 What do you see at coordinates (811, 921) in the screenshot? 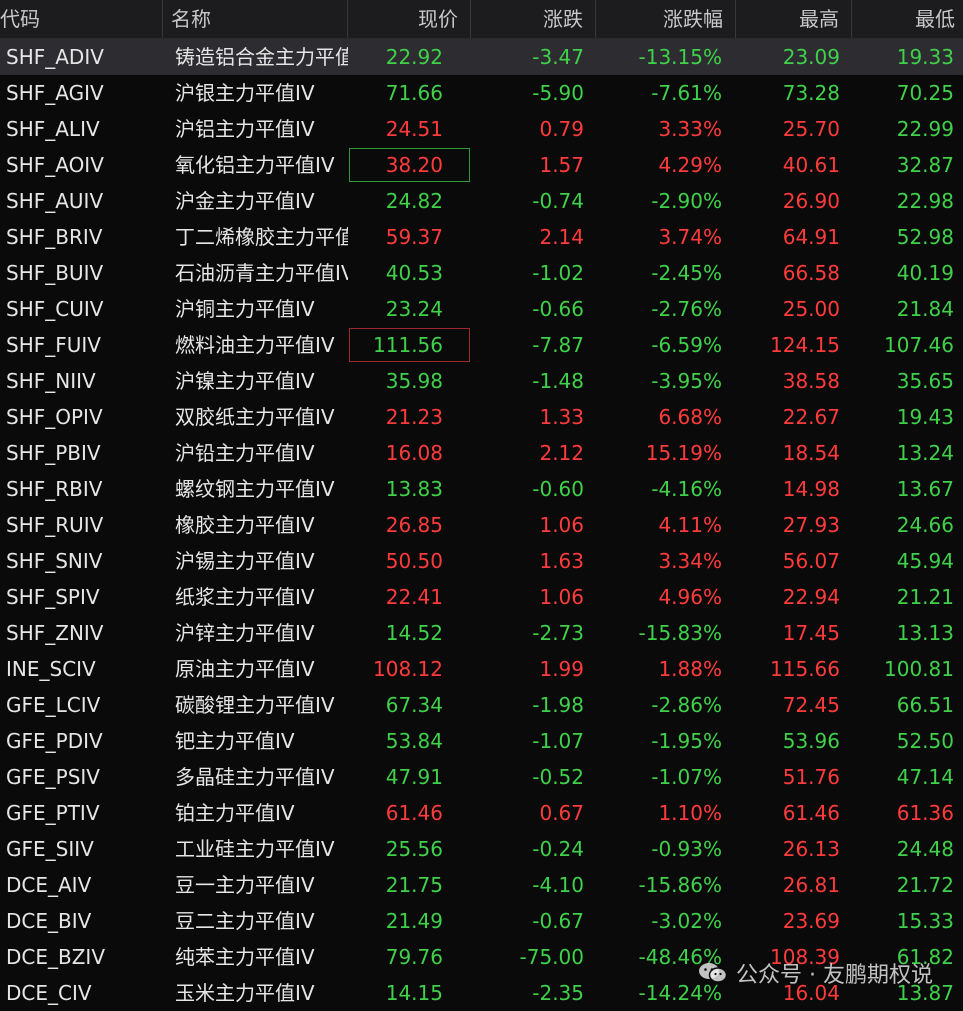
I see `cell-high: 23.69` at bounding box center [811, 921].